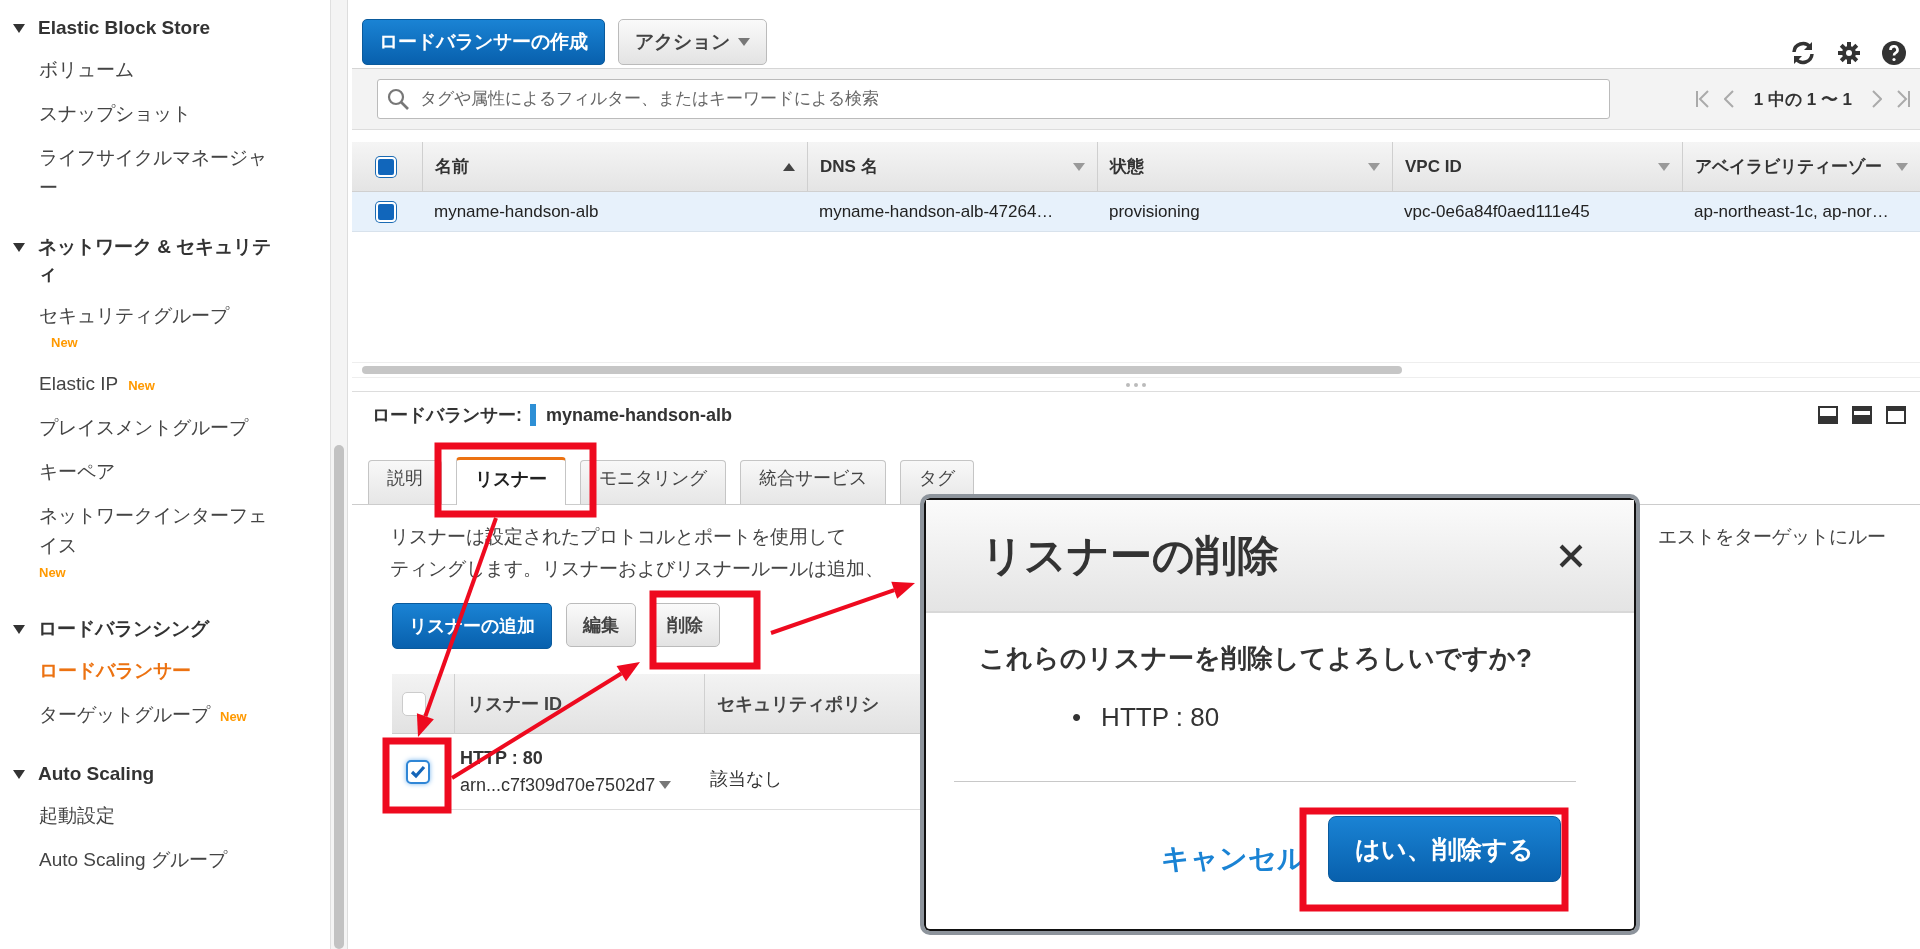 This screenshot has width=1920, height=949. Describe the element at coordinates (533, 415) in the screenshot. I see `accent-bar` at that location.